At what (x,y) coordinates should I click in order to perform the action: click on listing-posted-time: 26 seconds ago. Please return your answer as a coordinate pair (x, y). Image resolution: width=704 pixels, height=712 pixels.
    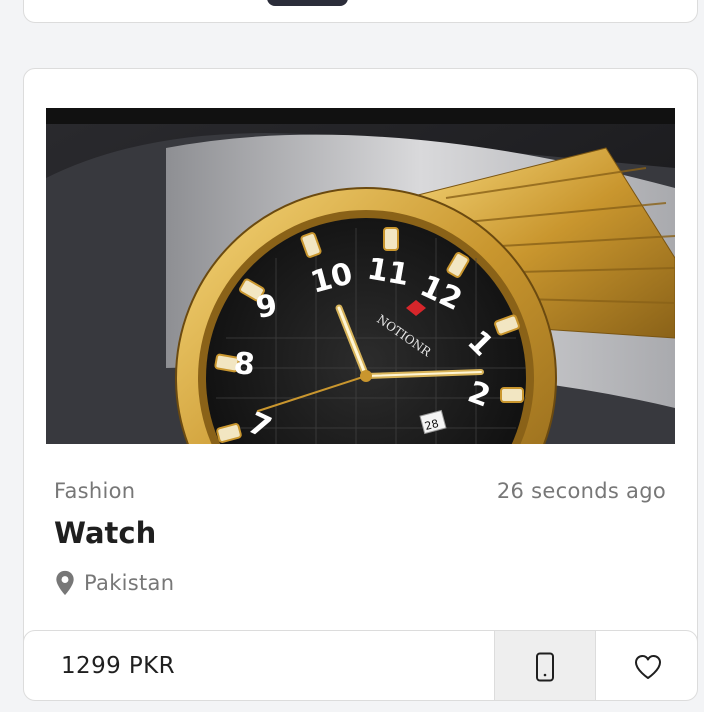
    Looking at the image, I should click on (581, 491).